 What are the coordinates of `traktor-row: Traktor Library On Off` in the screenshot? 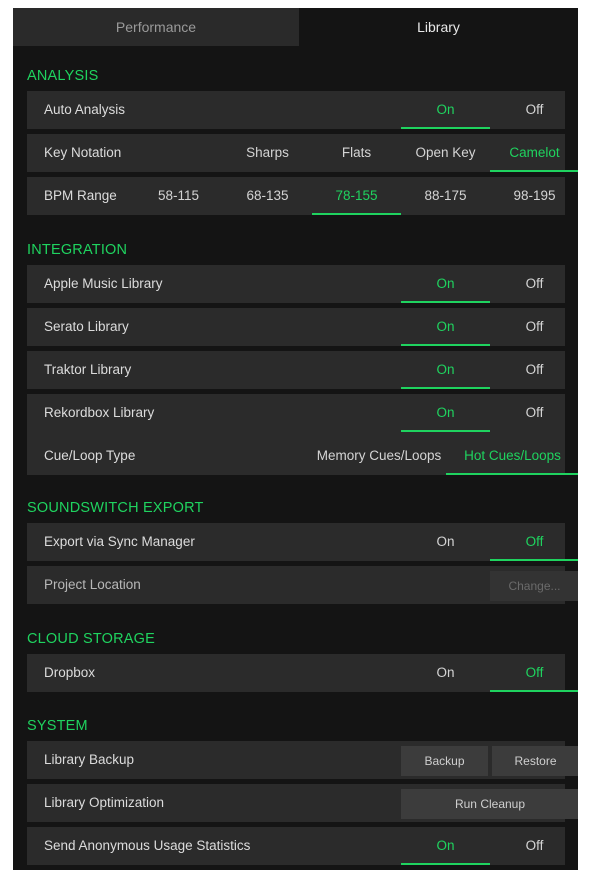 It's located at (296, 370).